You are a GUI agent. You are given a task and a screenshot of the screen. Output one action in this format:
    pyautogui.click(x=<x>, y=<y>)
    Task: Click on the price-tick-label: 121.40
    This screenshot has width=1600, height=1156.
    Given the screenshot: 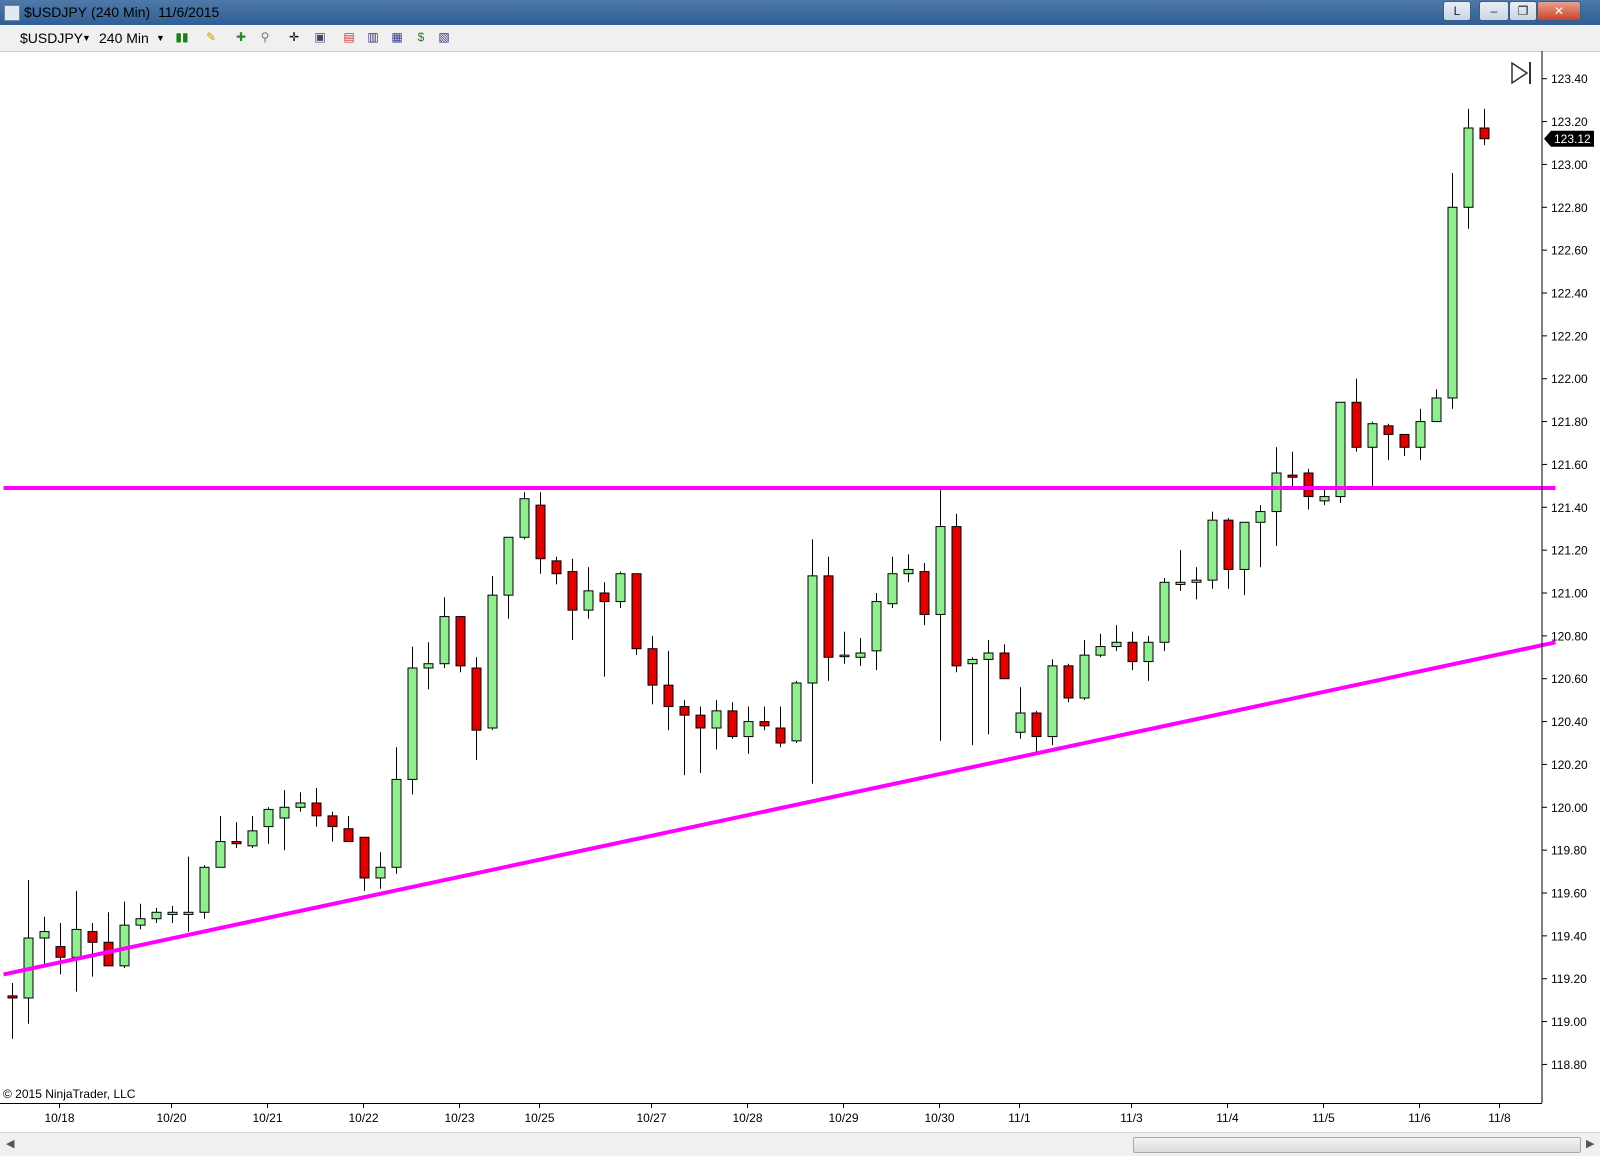 What is the action you would take?
    pyautogui.click(x=1569, y=508)
    